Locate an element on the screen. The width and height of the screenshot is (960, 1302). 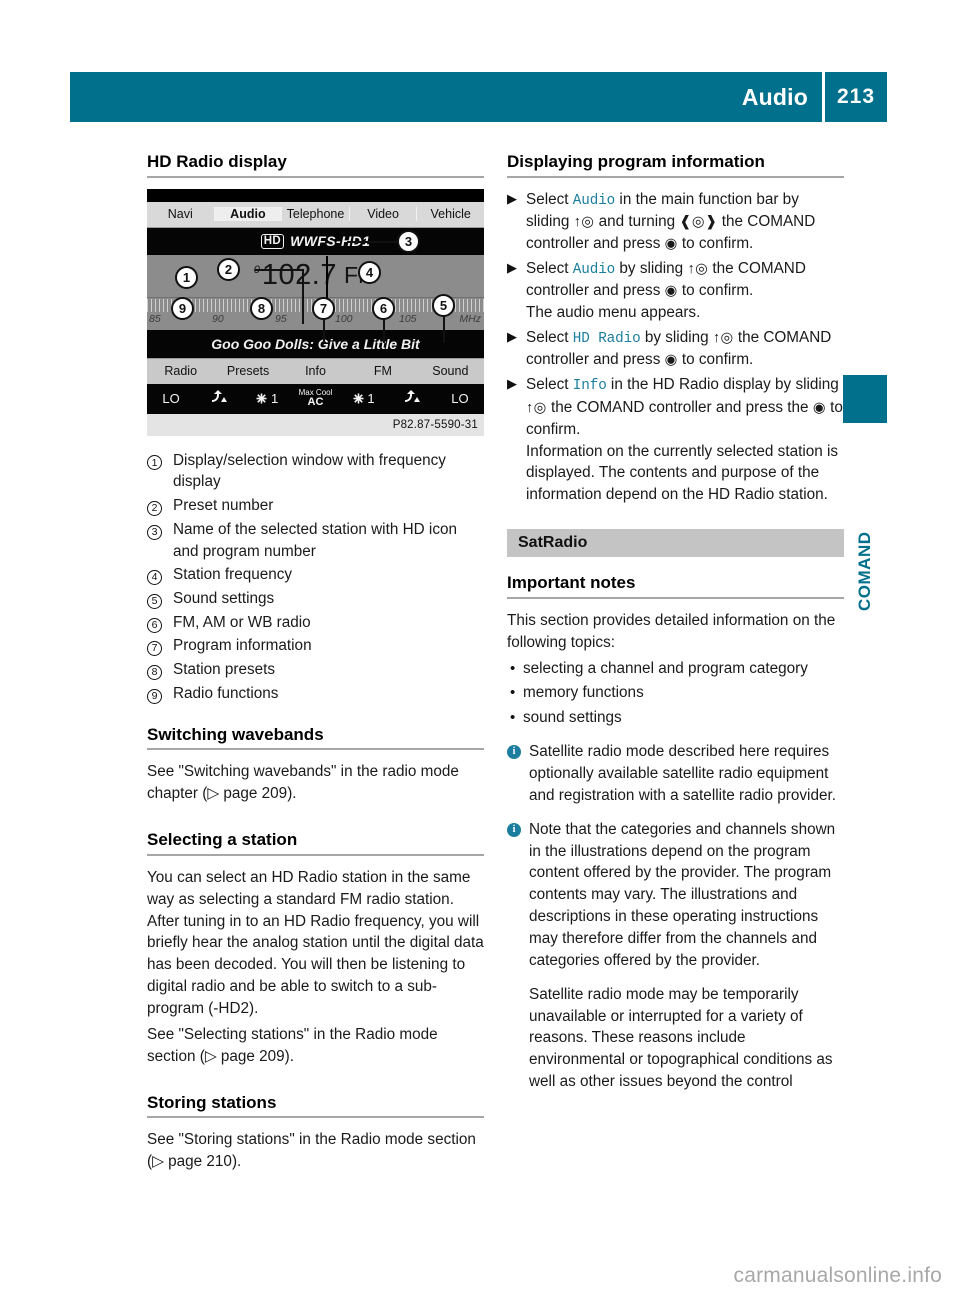
softkey-info: Info is located at coordinates (315, 371).